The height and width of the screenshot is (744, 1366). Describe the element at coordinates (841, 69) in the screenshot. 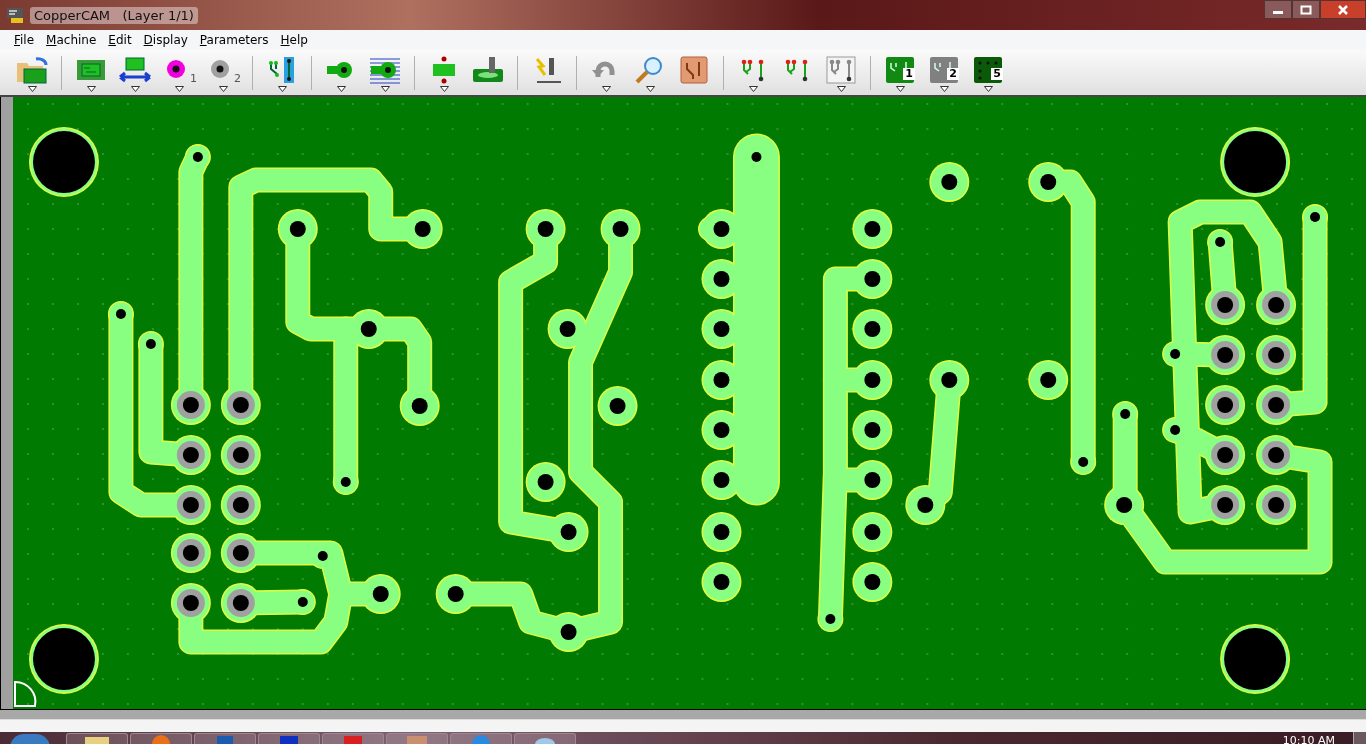

I see `framed-tracks-icon` at that location.